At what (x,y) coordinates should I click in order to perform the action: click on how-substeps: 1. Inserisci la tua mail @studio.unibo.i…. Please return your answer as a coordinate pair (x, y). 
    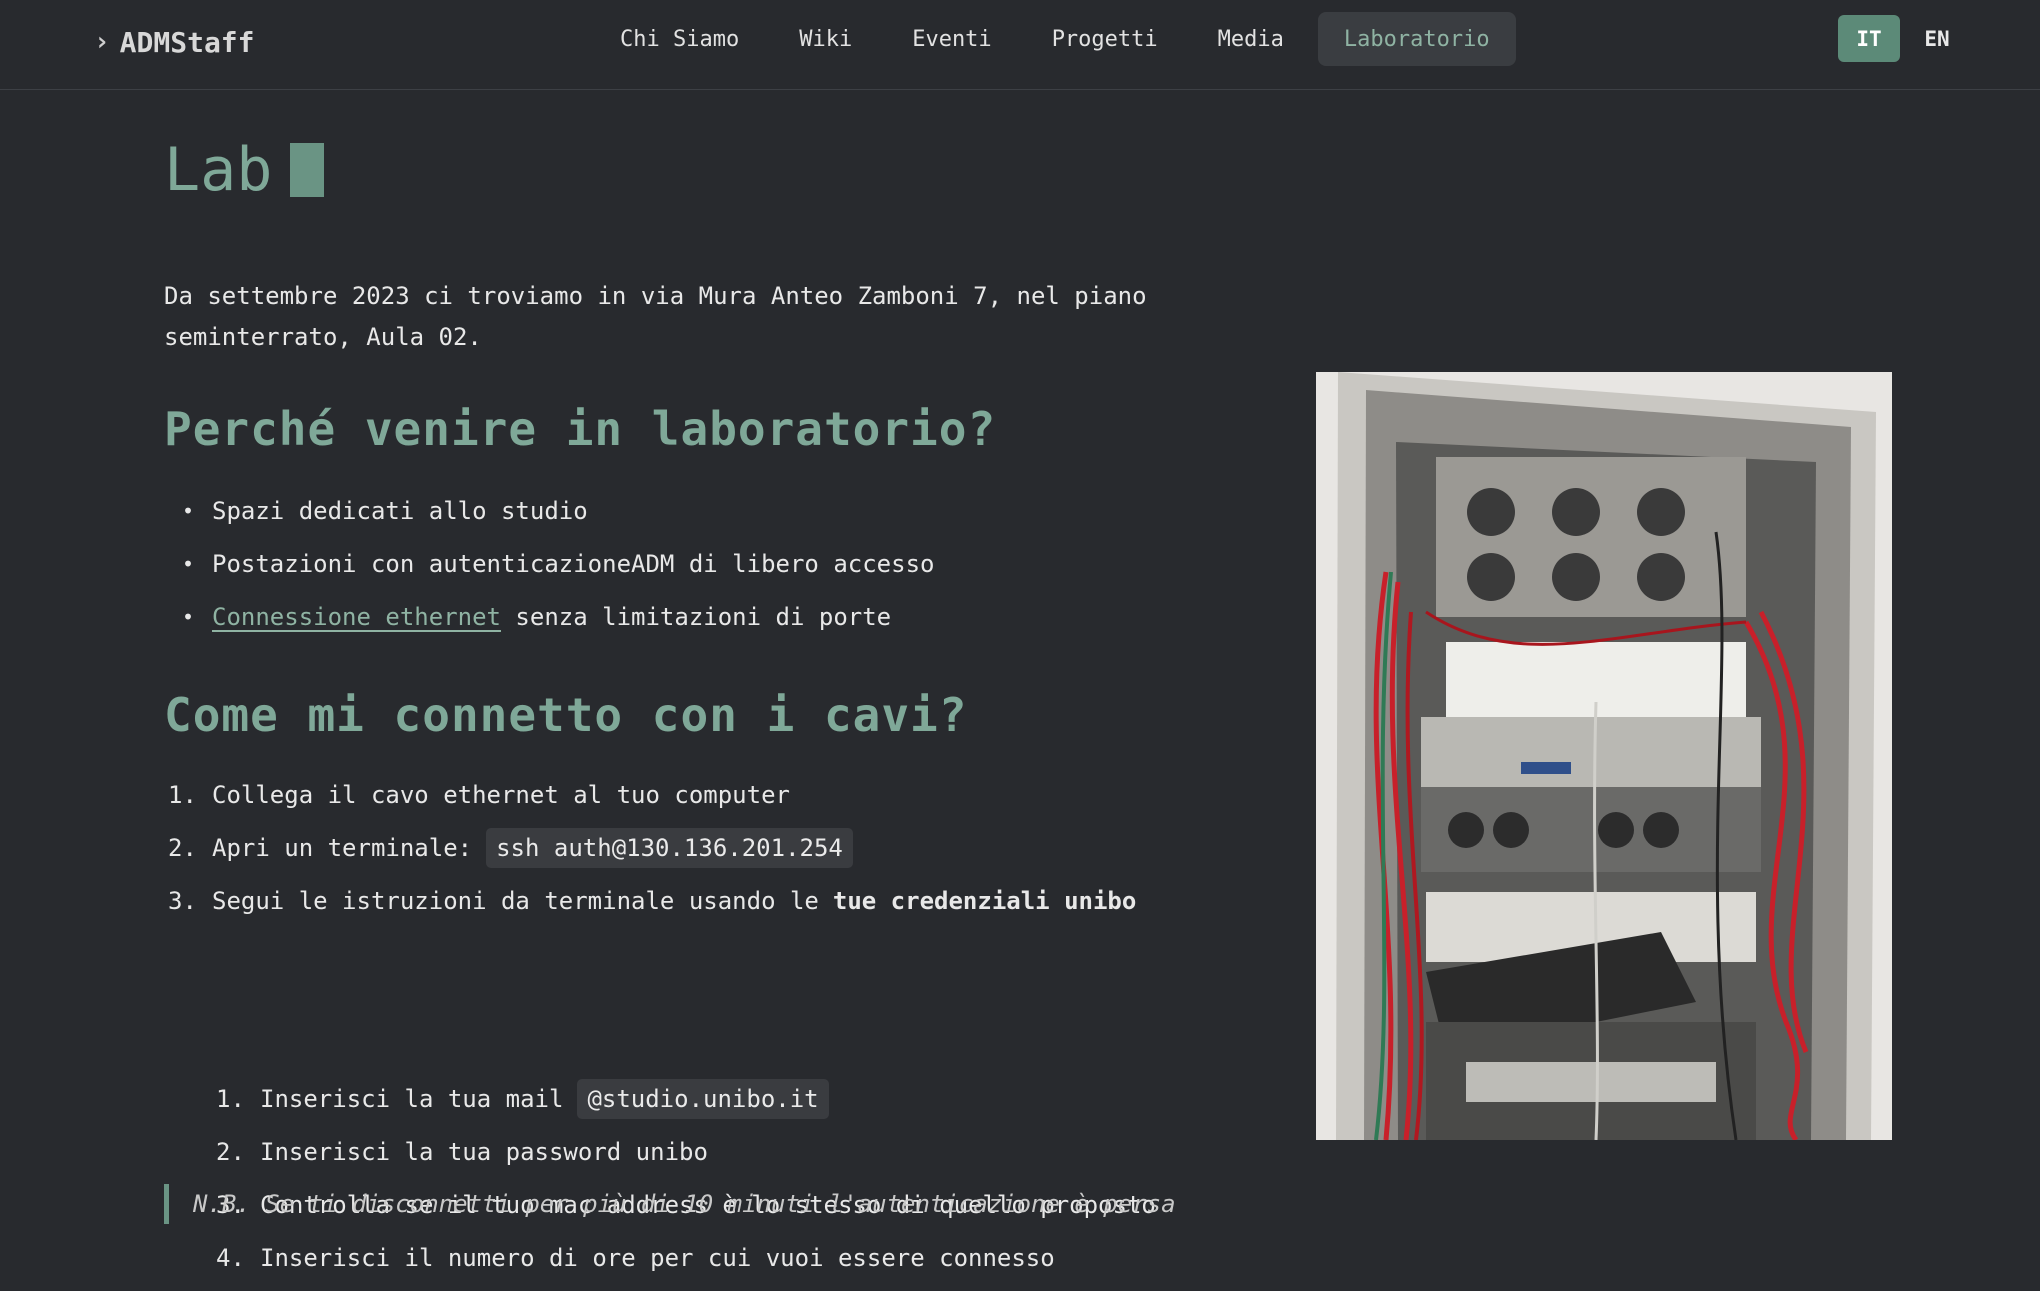
    Looking at the image, I should click on (684, 1178).